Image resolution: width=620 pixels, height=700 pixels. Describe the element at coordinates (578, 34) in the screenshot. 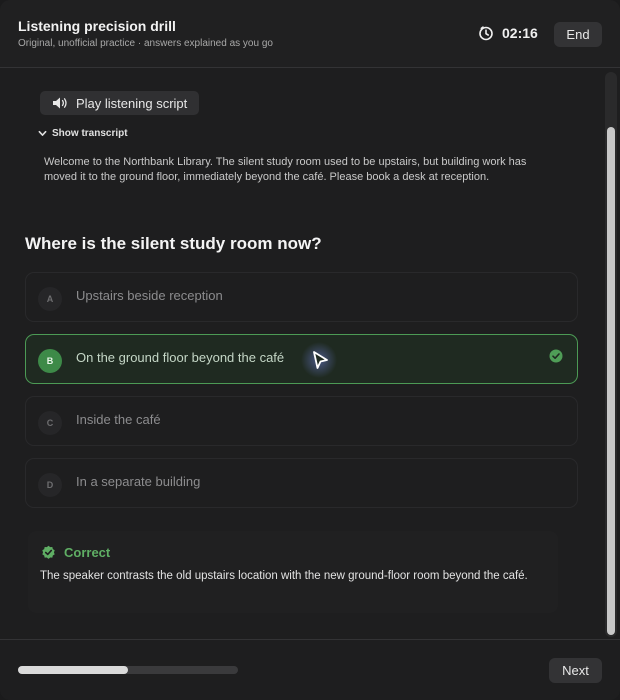

I see `end-button: End` at that location.